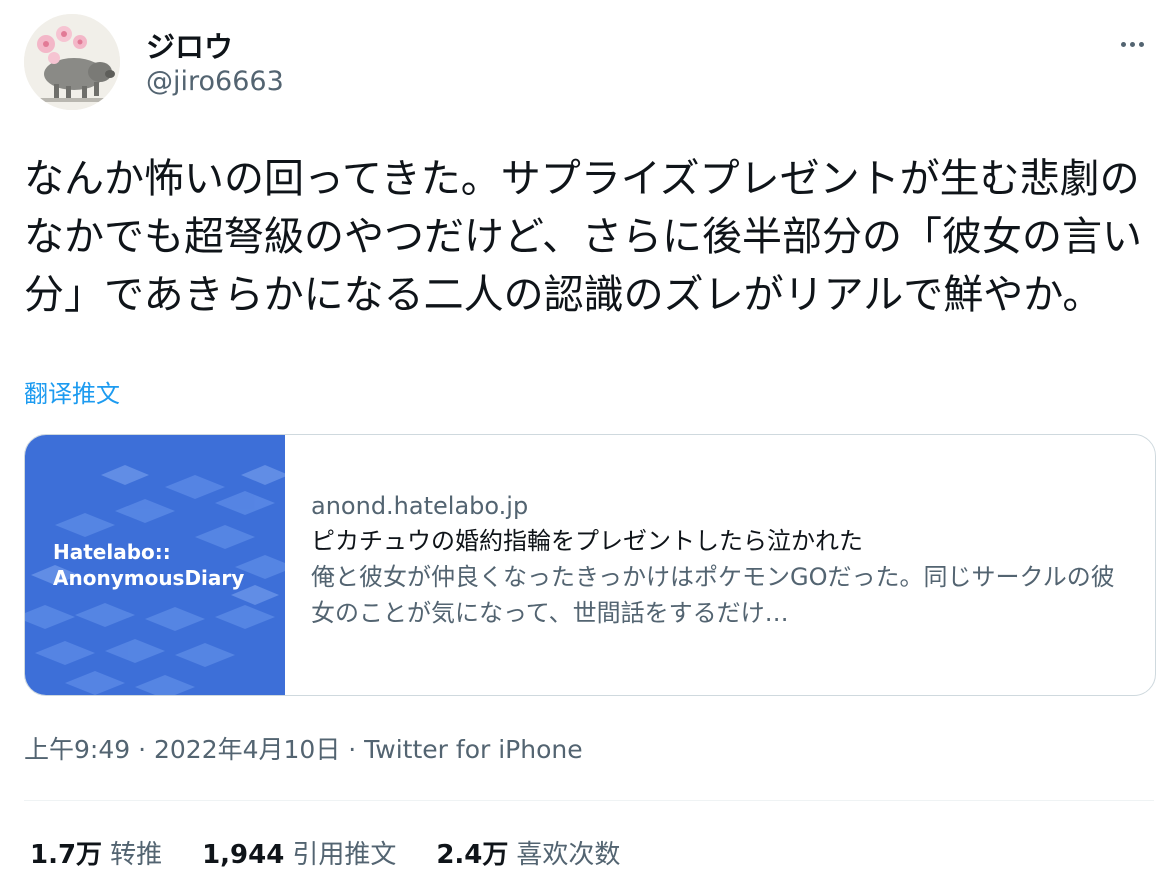 The height and width of the screenshot is (880, 1170). I want to click on logo-line-1: Hatelabo::, so click(112, 552).